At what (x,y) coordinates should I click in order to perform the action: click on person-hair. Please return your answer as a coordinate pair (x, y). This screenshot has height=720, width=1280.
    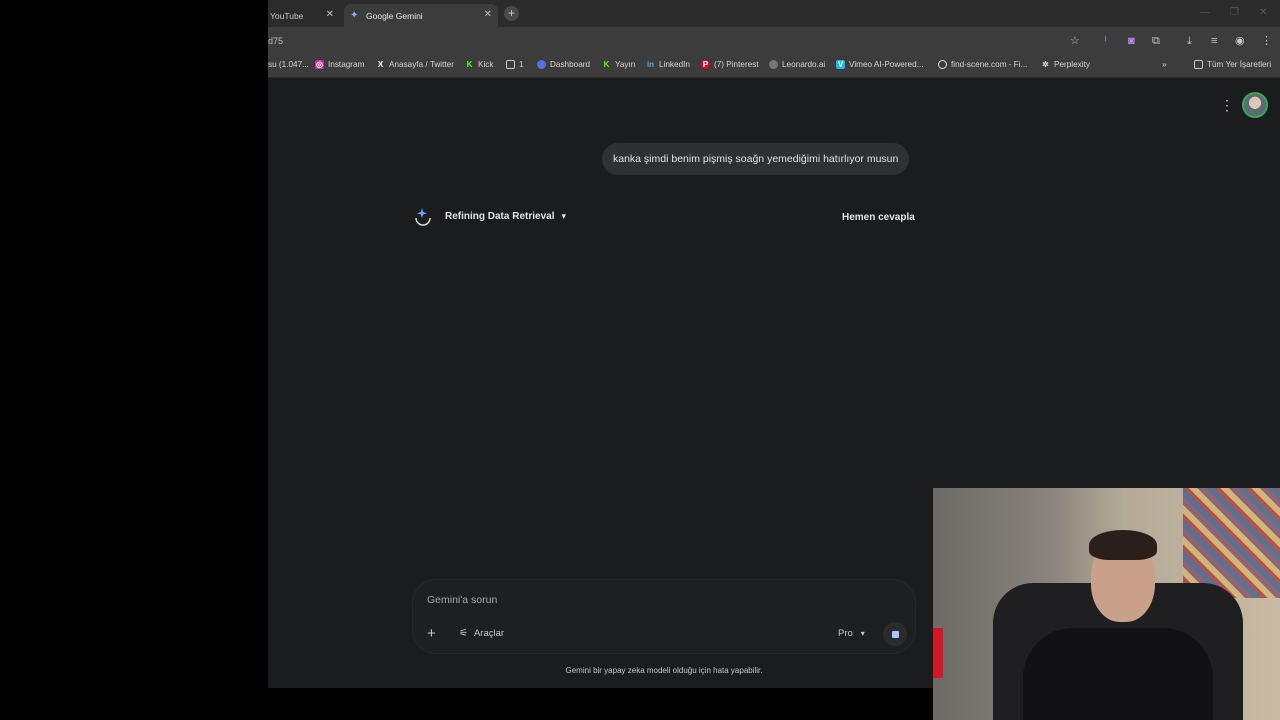
    Looking at the image, I should click on (1123, 545).